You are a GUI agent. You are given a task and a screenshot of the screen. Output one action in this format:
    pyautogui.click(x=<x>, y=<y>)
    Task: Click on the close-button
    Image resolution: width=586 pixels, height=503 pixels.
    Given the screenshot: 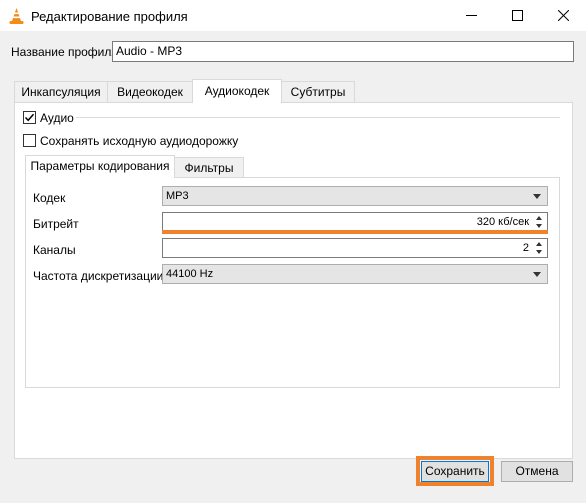 What is the action you would take?
    pyautogui.click(x=563, y=15)
    